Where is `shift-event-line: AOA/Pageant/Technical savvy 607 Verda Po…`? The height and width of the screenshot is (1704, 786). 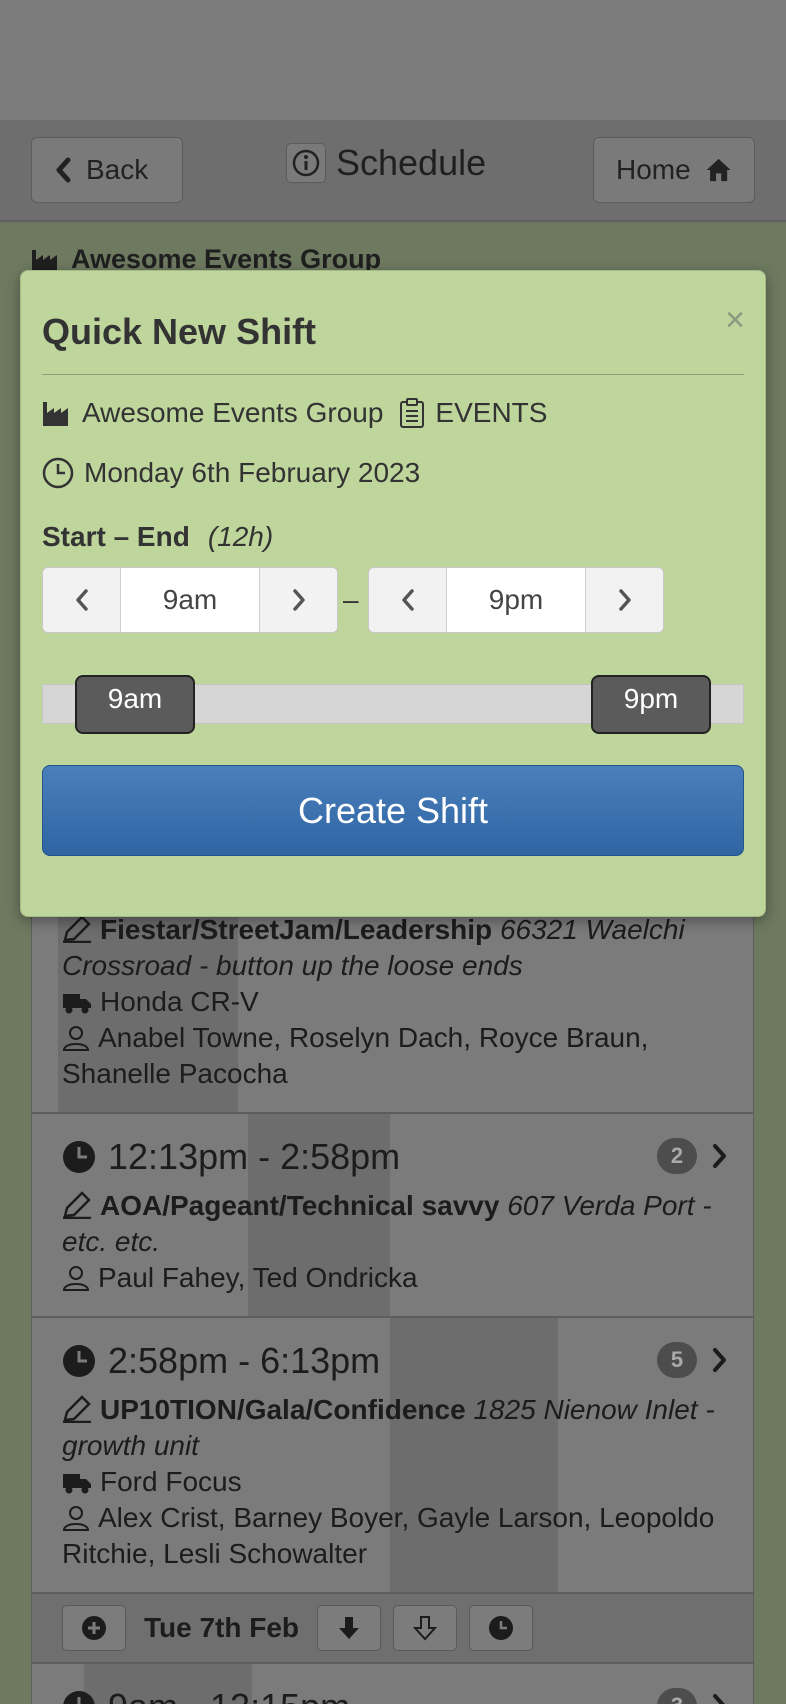 shift-event-line: AOA/Pageant/Technical savvy 607 Verda Po… is located at coordinates (393, 1224).